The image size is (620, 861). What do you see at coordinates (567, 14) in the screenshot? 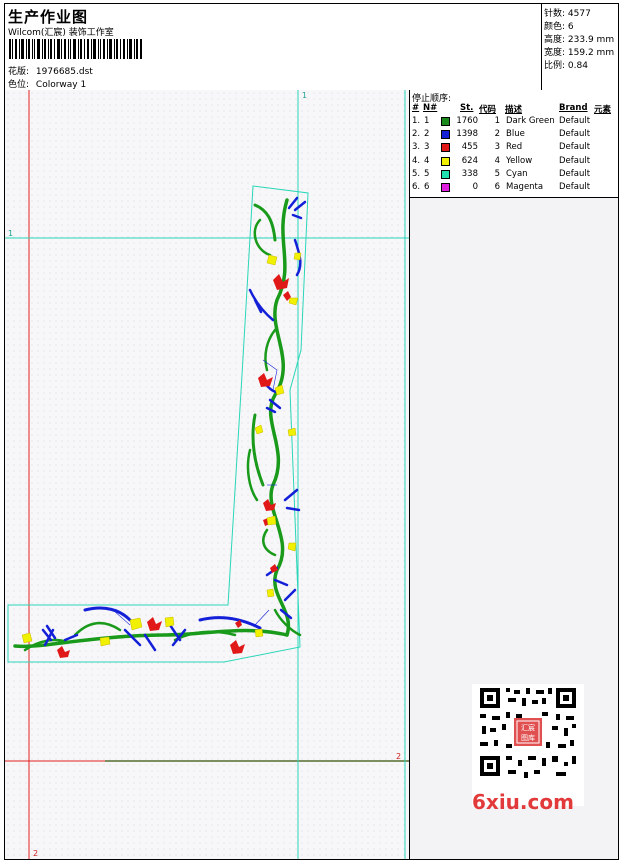
I see `stat-stitches: 针数: 4577` at bounding box center [567, 14].